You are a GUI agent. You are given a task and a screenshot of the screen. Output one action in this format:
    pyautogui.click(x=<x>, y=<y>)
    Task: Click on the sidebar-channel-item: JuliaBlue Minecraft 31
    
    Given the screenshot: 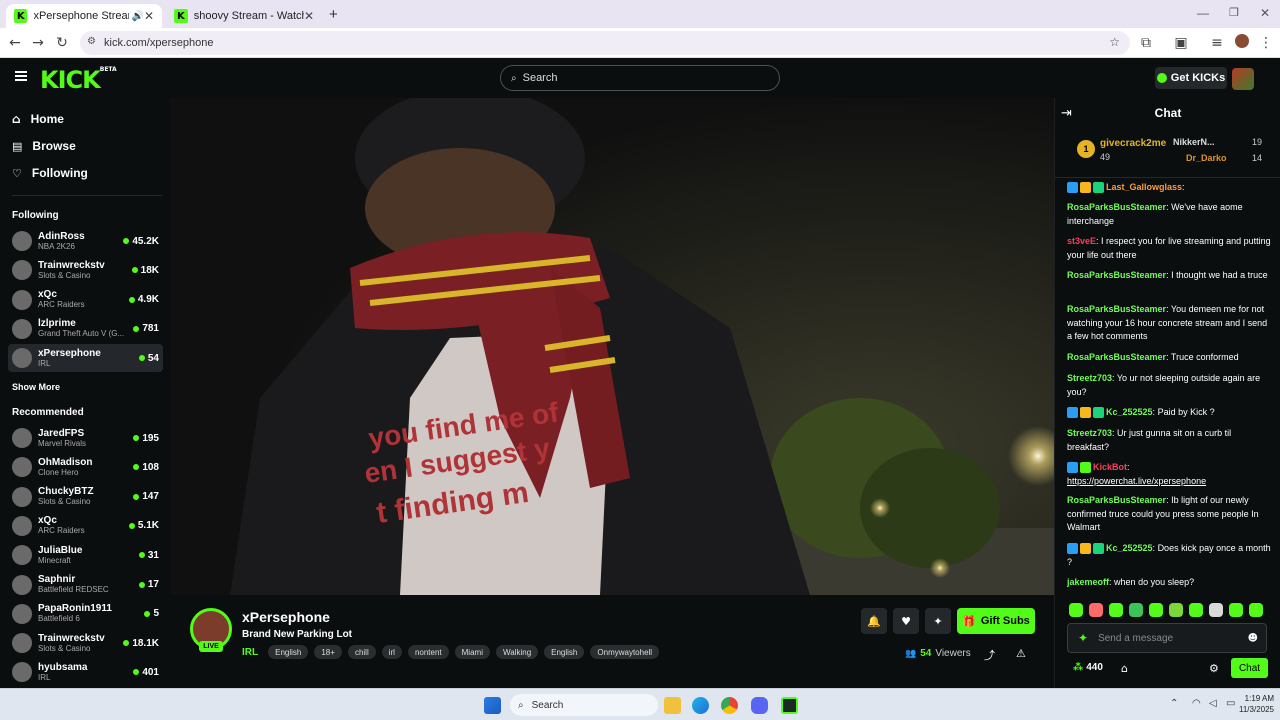 What is the action you would take?
    pyautogui.click(x=85, y=555)
    